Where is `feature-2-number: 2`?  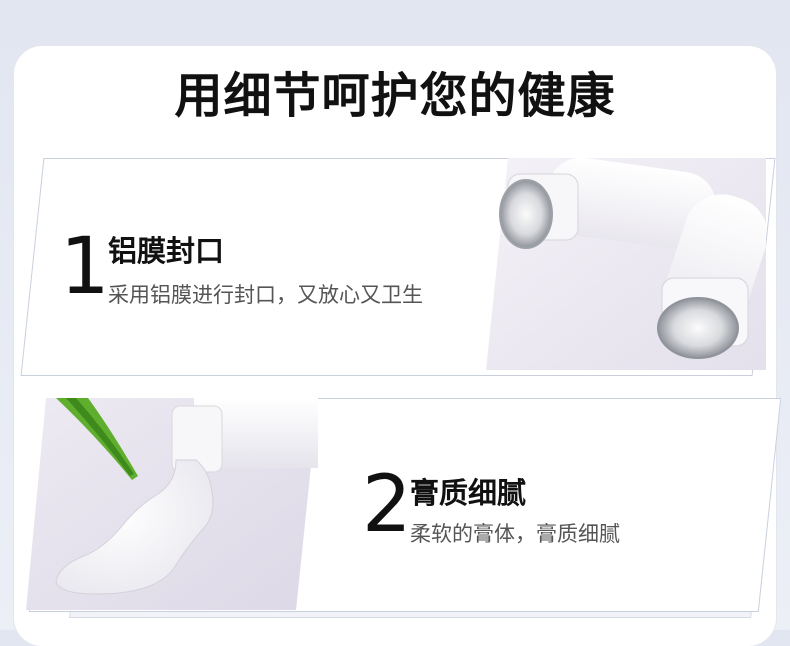 feature-2-number: 2 is located at coordinates (387, 505).